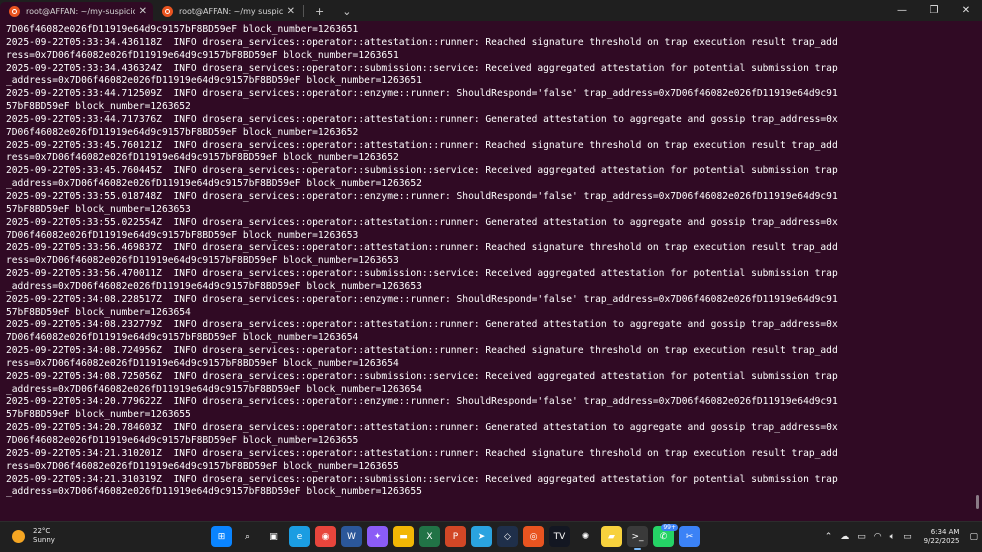 The image size is (982, 552). I want to click on new-tab-button: +, so click(319, 11).